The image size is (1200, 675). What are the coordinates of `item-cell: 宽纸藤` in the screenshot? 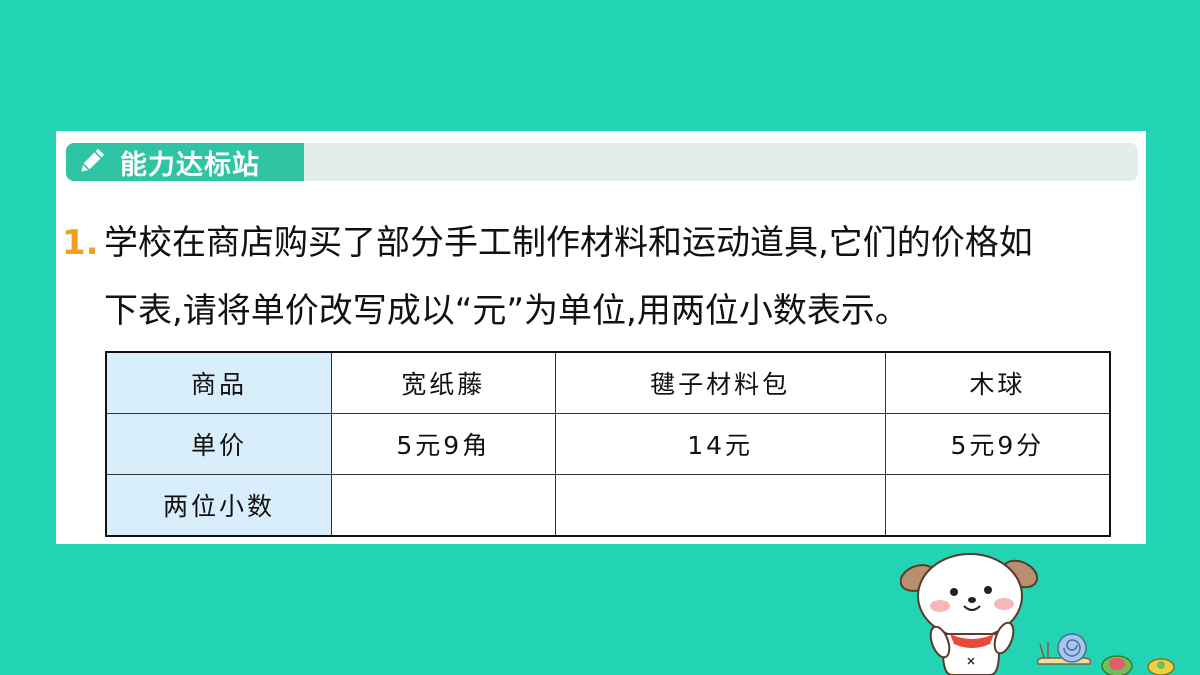 It's located at (443, 382).